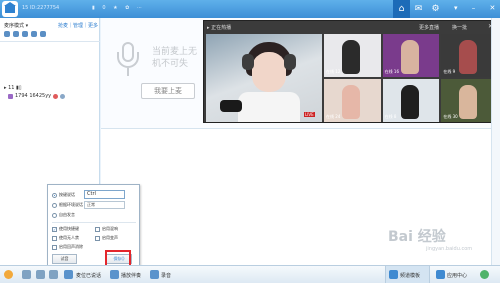 The height and width of the screenshot is (283, 500). I want to click on titlebar-tabs: ⌂ ✉ ⚙, so click(418, 9).